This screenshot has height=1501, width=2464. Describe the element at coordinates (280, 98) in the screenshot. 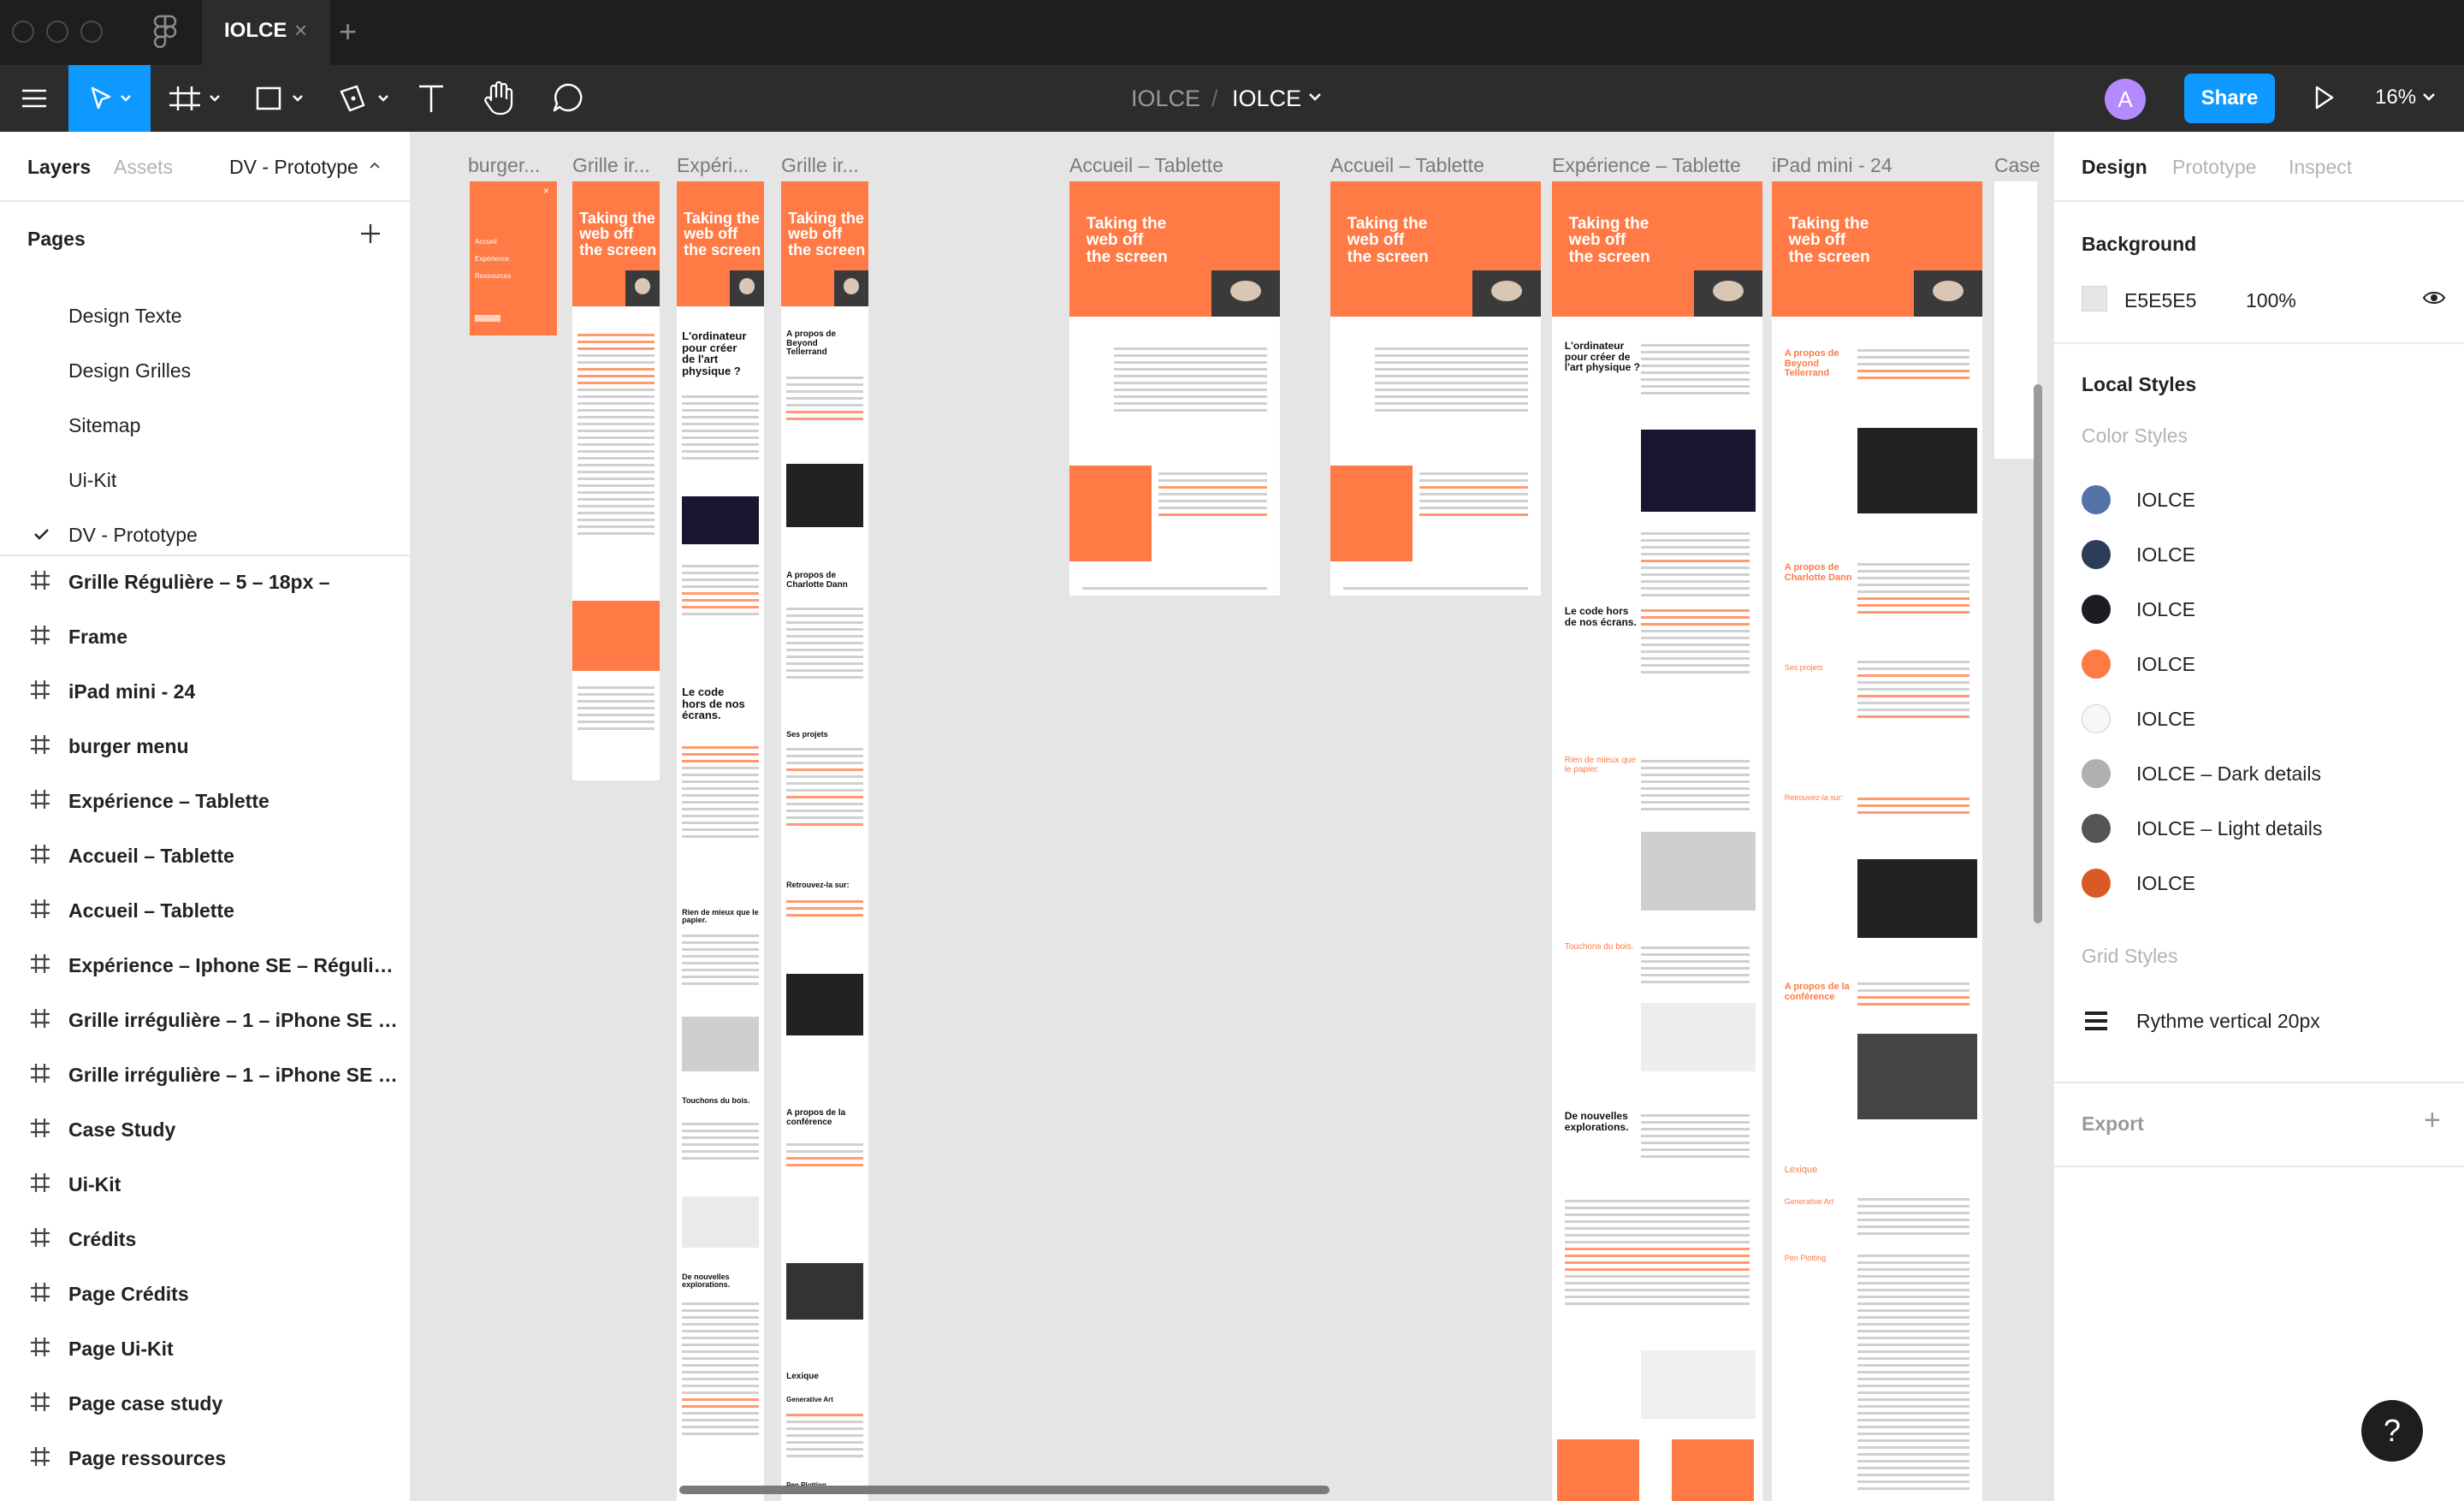

I see `shape-tool-button` at that location.